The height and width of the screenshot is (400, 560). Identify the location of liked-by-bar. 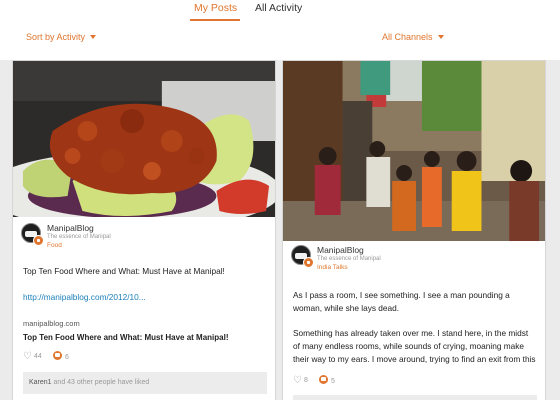
(415, 397).